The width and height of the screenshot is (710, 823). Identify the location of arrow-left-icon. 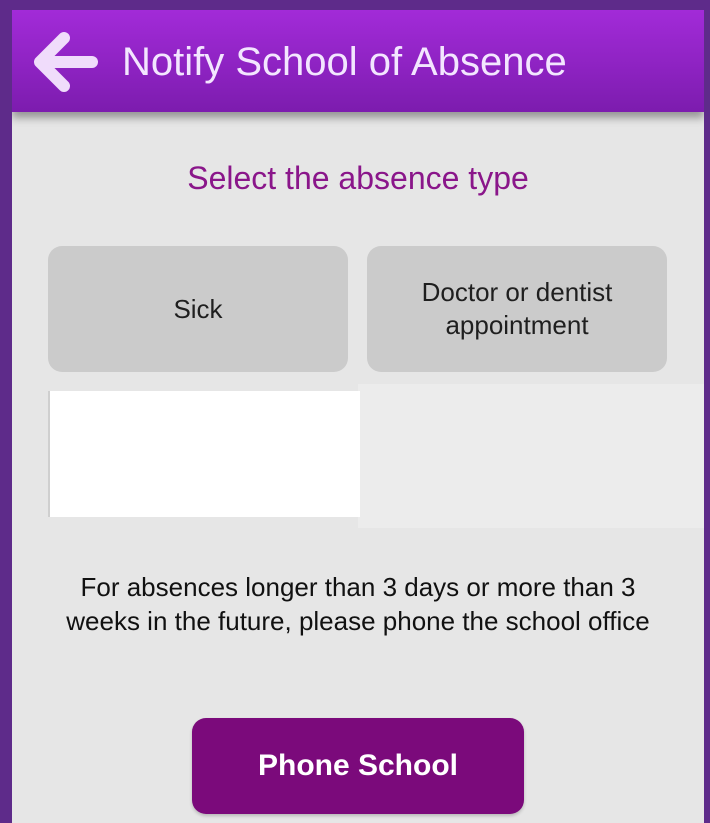
(66, 62).